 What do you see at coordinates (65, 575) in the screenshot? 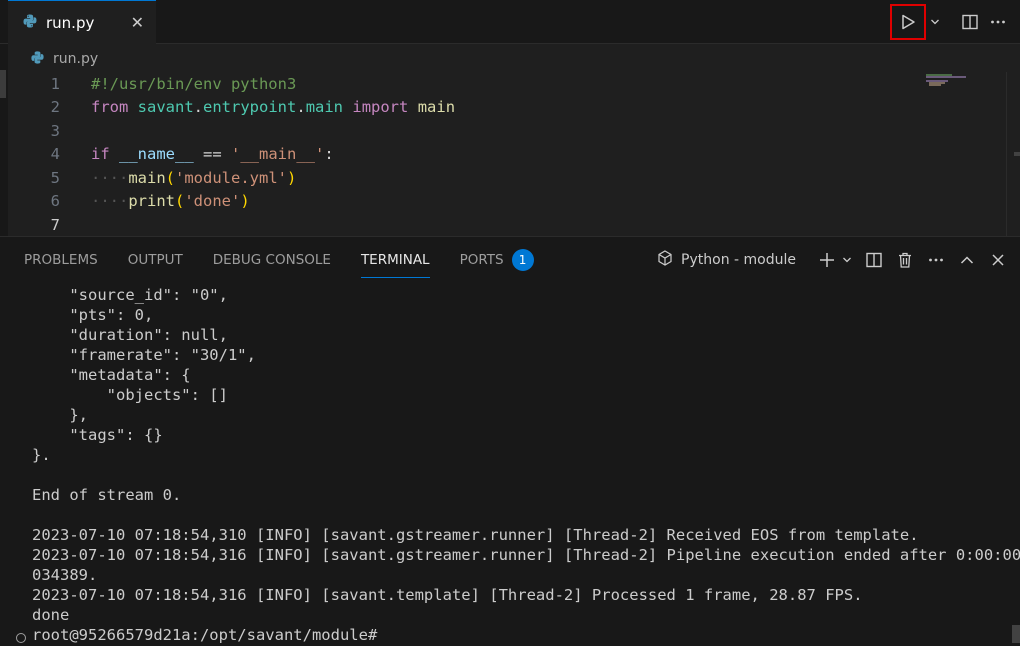
I see `terminal-line: 034389.` at bounding box center [65, 575].